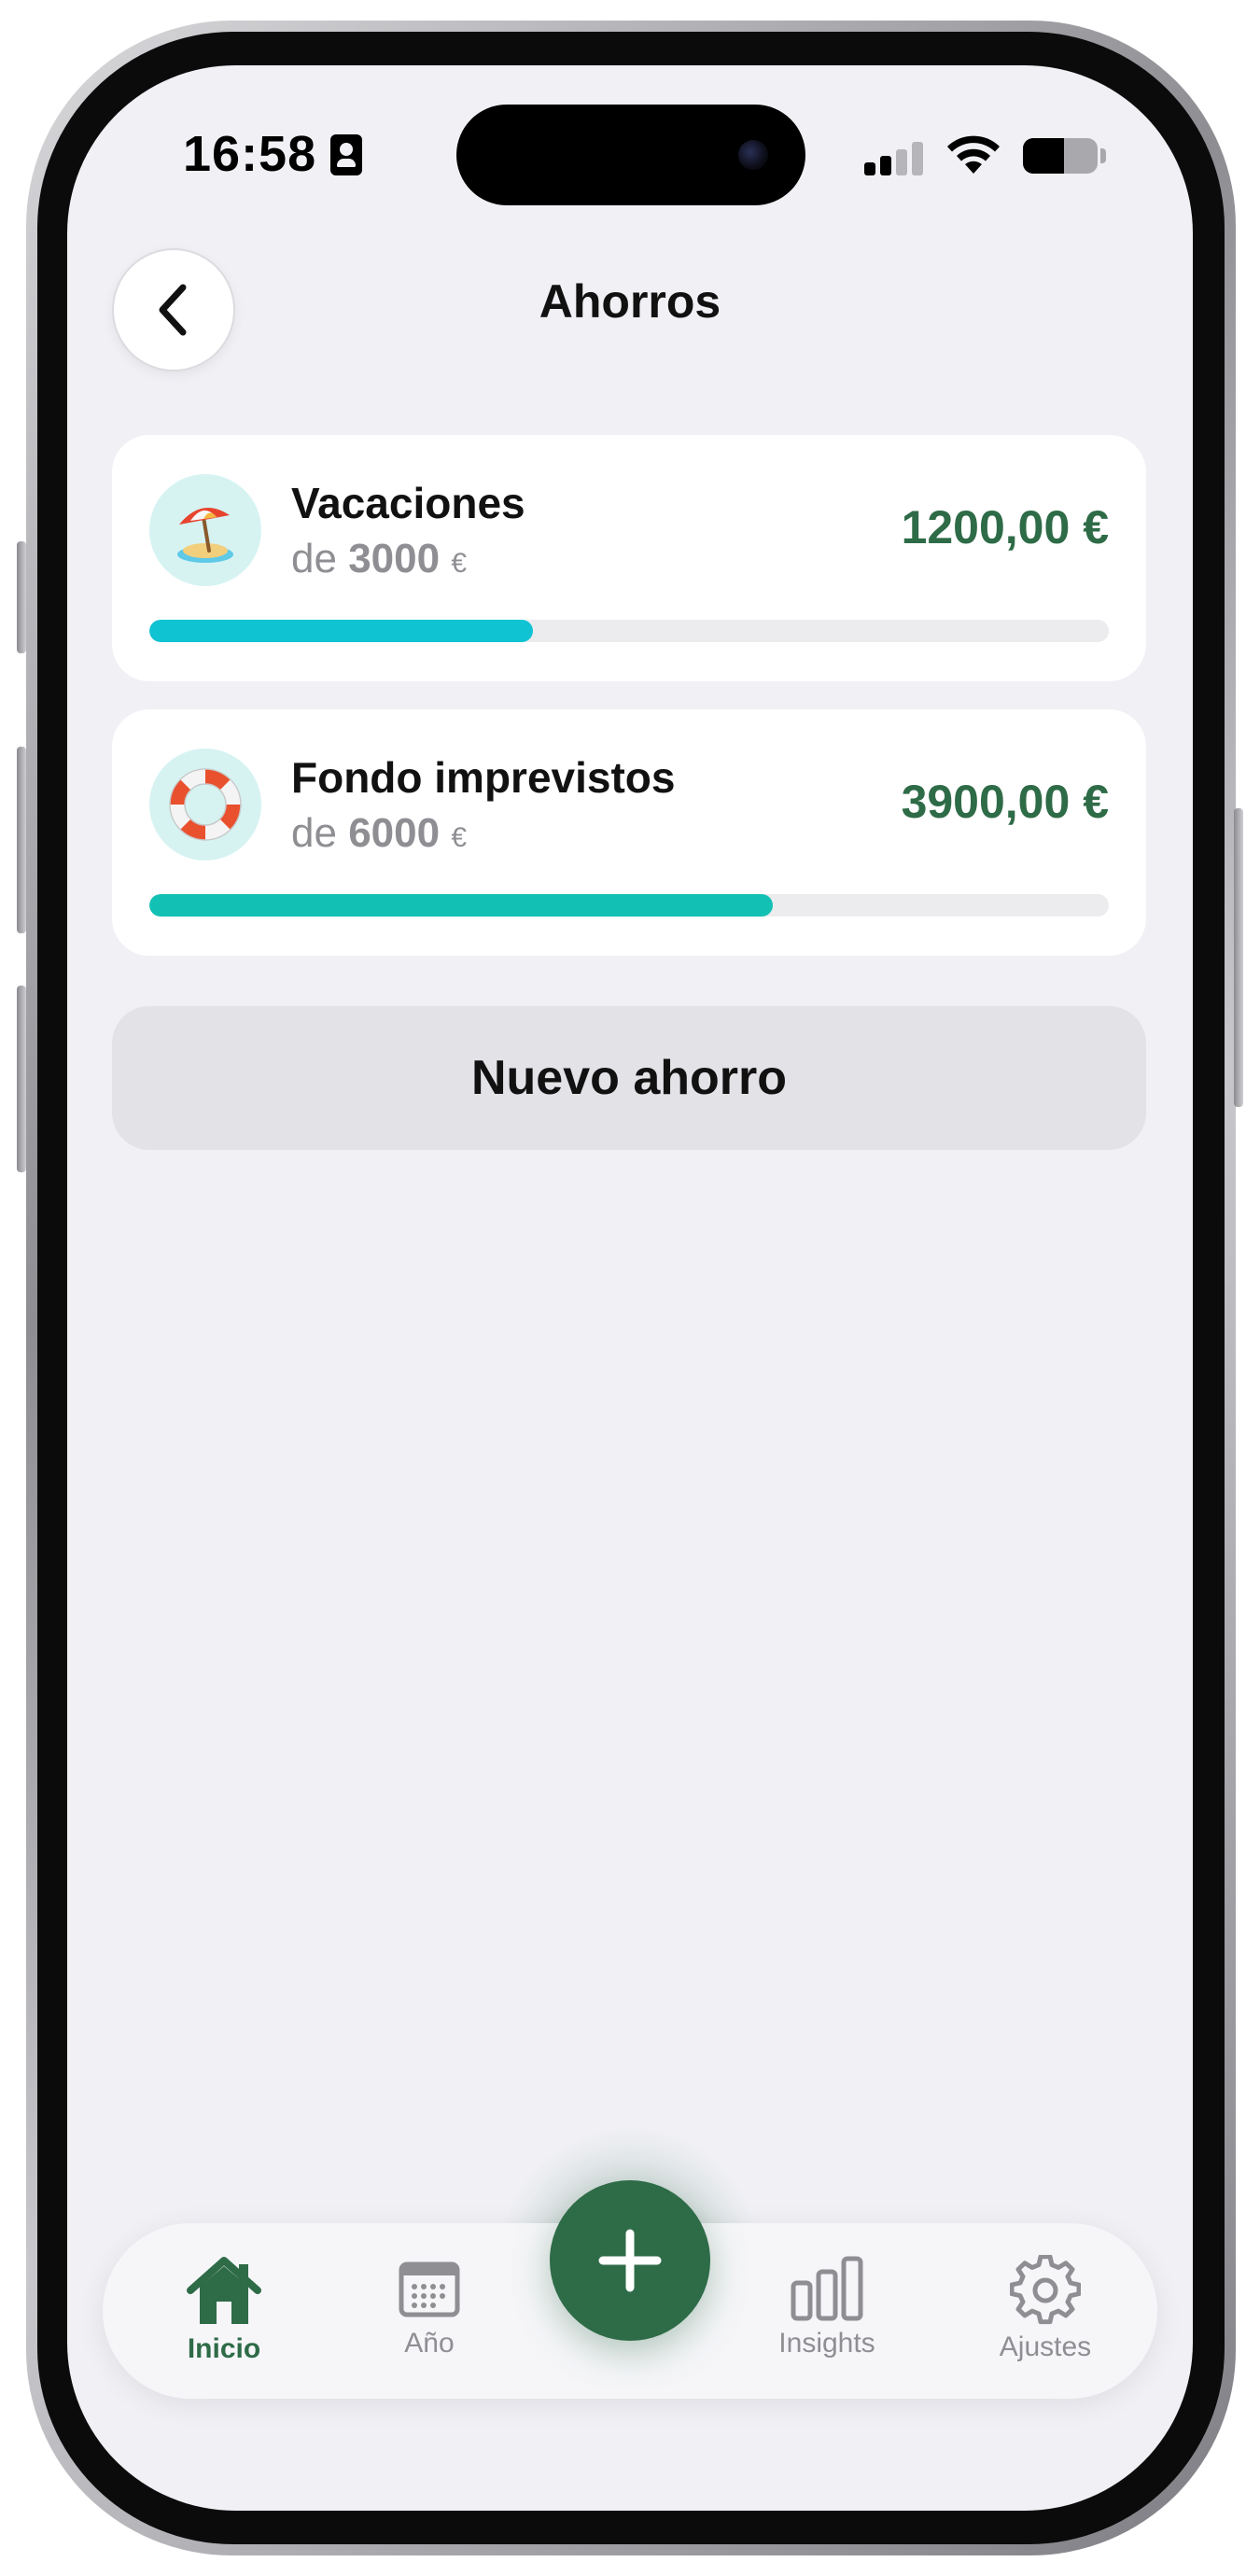 The height and width of the screenshot is (2576, 1260). Describe the element at coordinates (1043, 156) in the screenshot. I see `battery-level` at that location.